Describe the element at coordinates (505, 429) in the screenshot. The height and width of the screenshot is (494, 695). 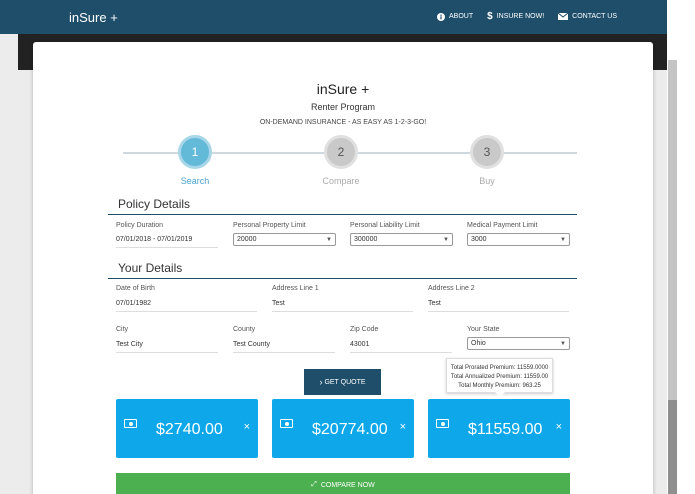
I see `quote-amount: $11559.00` at that location.